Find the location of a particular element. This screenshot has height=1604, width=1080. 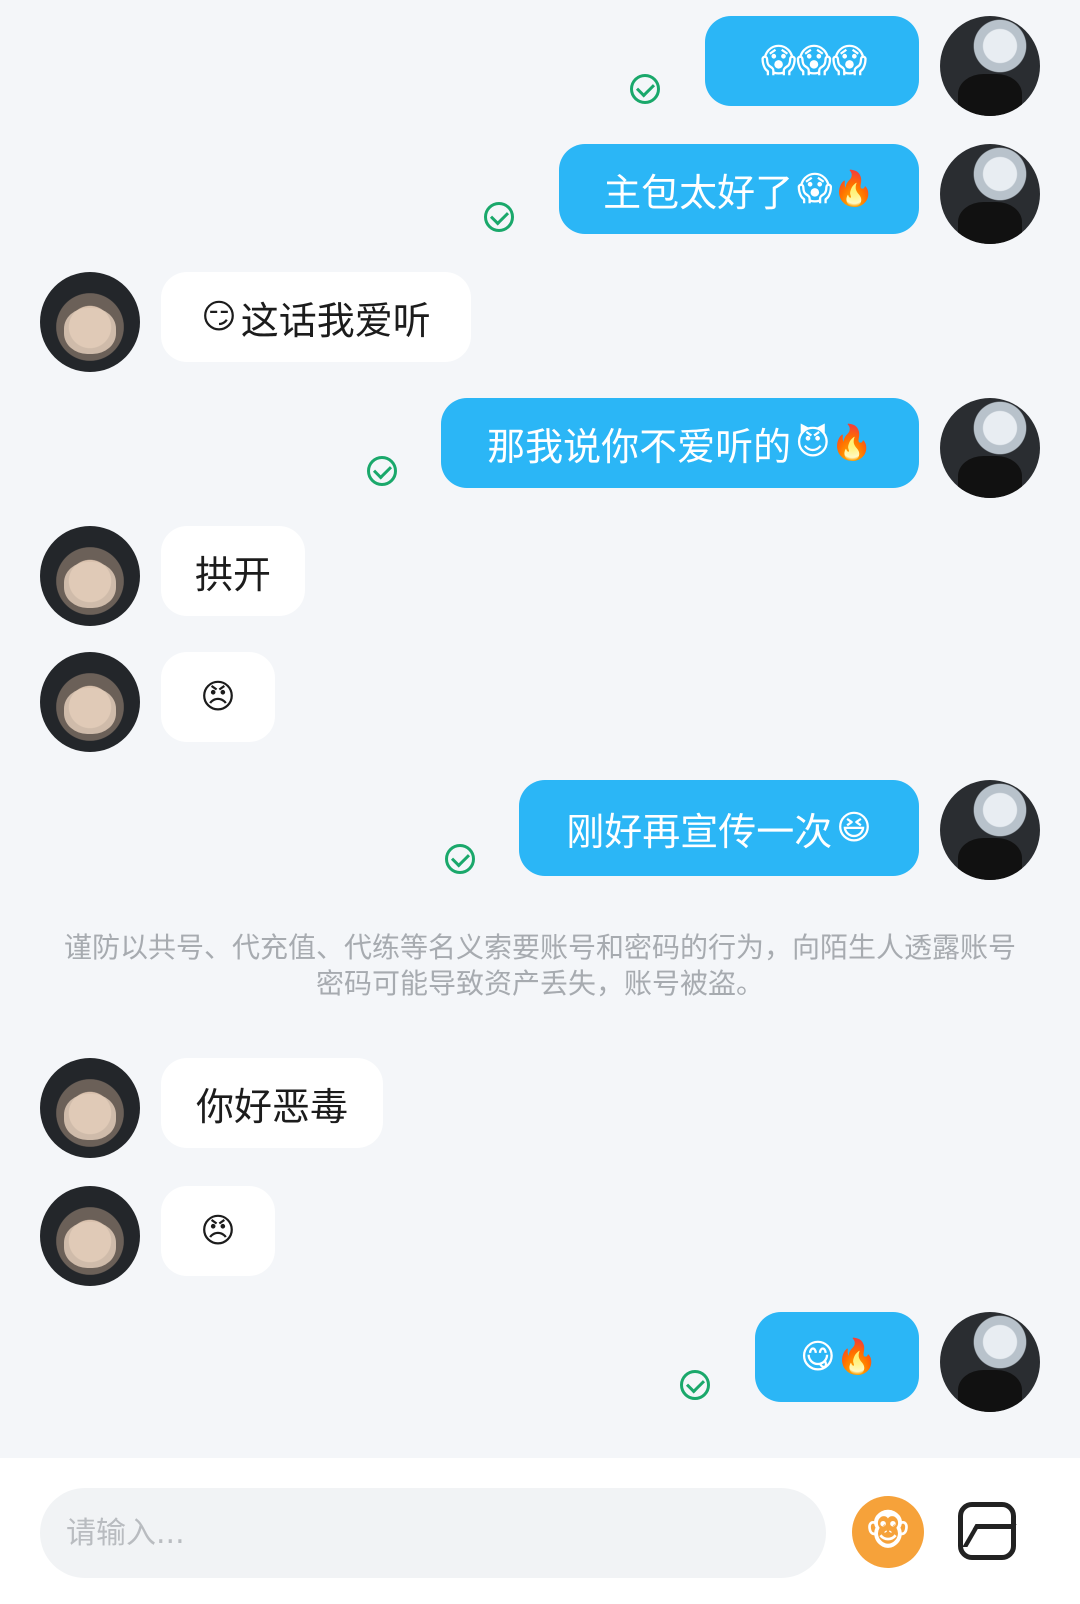

message-bubble-outgoing: 😱😱😱 is located at coordinates (812, 61).